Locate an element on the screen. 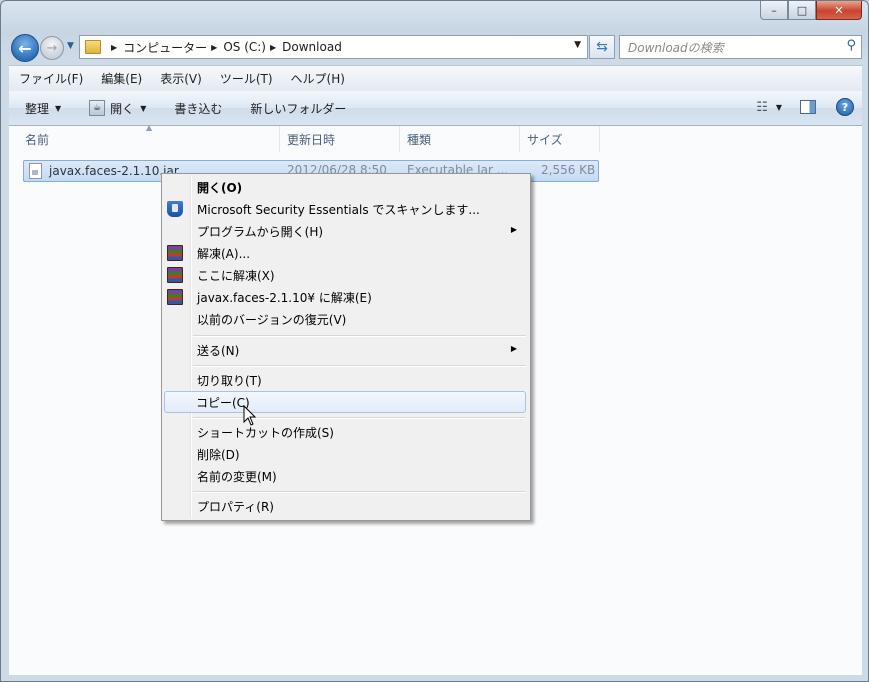 This screenshot has height=682, width=869. burn-button: 書き込む is located at coordinates (196, 108).